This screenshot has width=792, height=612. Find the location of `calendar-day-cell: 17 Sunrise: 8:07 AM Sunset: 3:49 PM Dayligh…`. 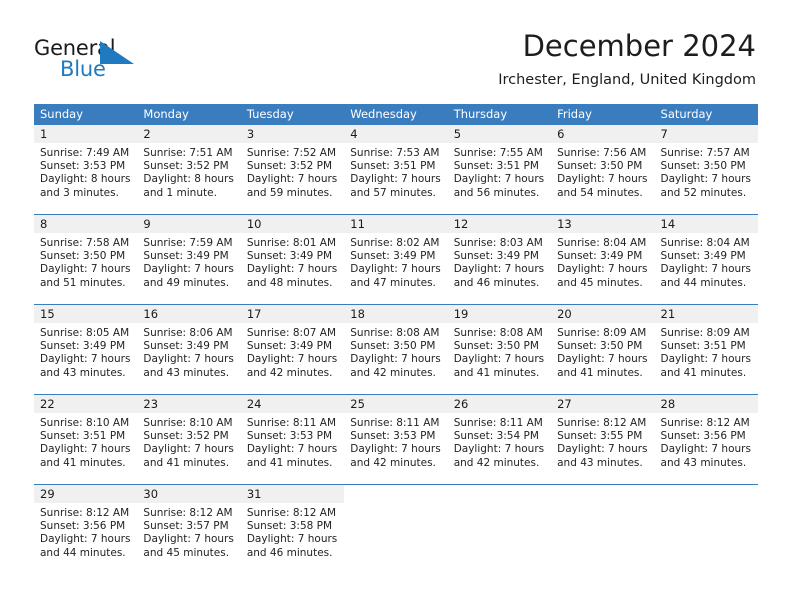

calendar-day-cell: 17 Sunrise: 8:07 AM Sunset: 3:49 PM Dayligh… is located at coordinates (292, 345).